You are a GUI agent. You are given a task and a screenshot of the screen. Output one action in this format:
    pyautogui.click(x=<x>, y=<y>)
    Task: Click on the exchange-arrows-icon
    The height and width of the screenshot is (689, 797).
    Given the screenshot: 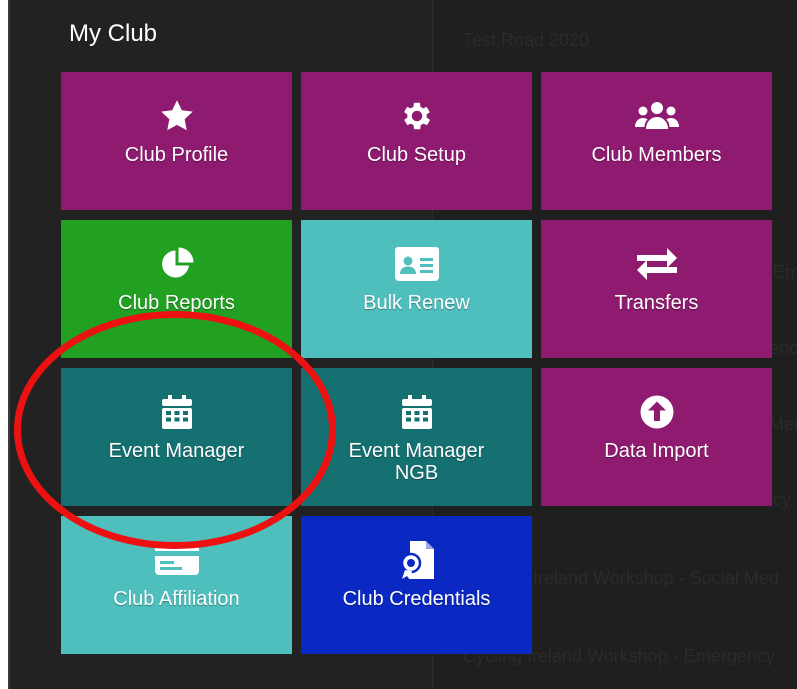 What is the action you would take?
    pyautogui.click(x=657, y=264)
    